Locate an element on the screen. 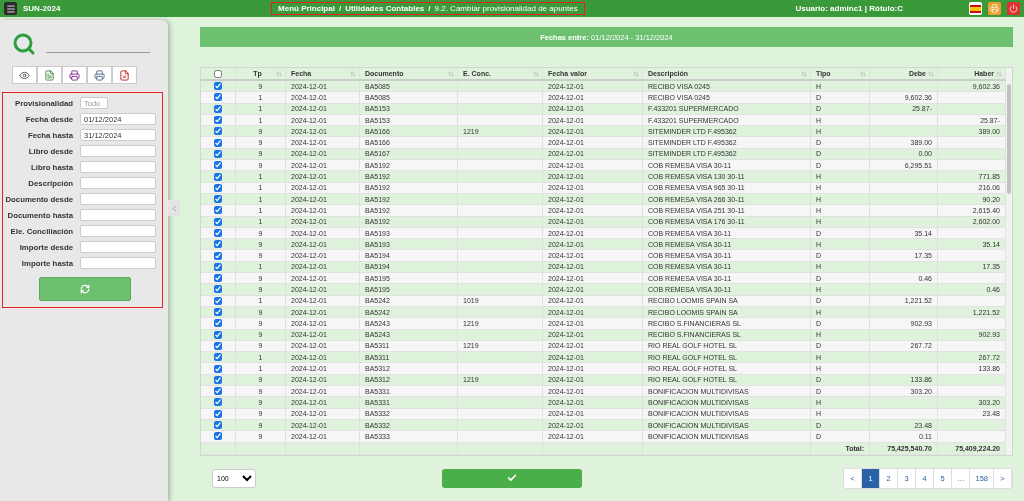 The width and height of the screenshot is (1024, 501). breadcrumb-link: Utilidades Contables is located at coordinates (385, 8).